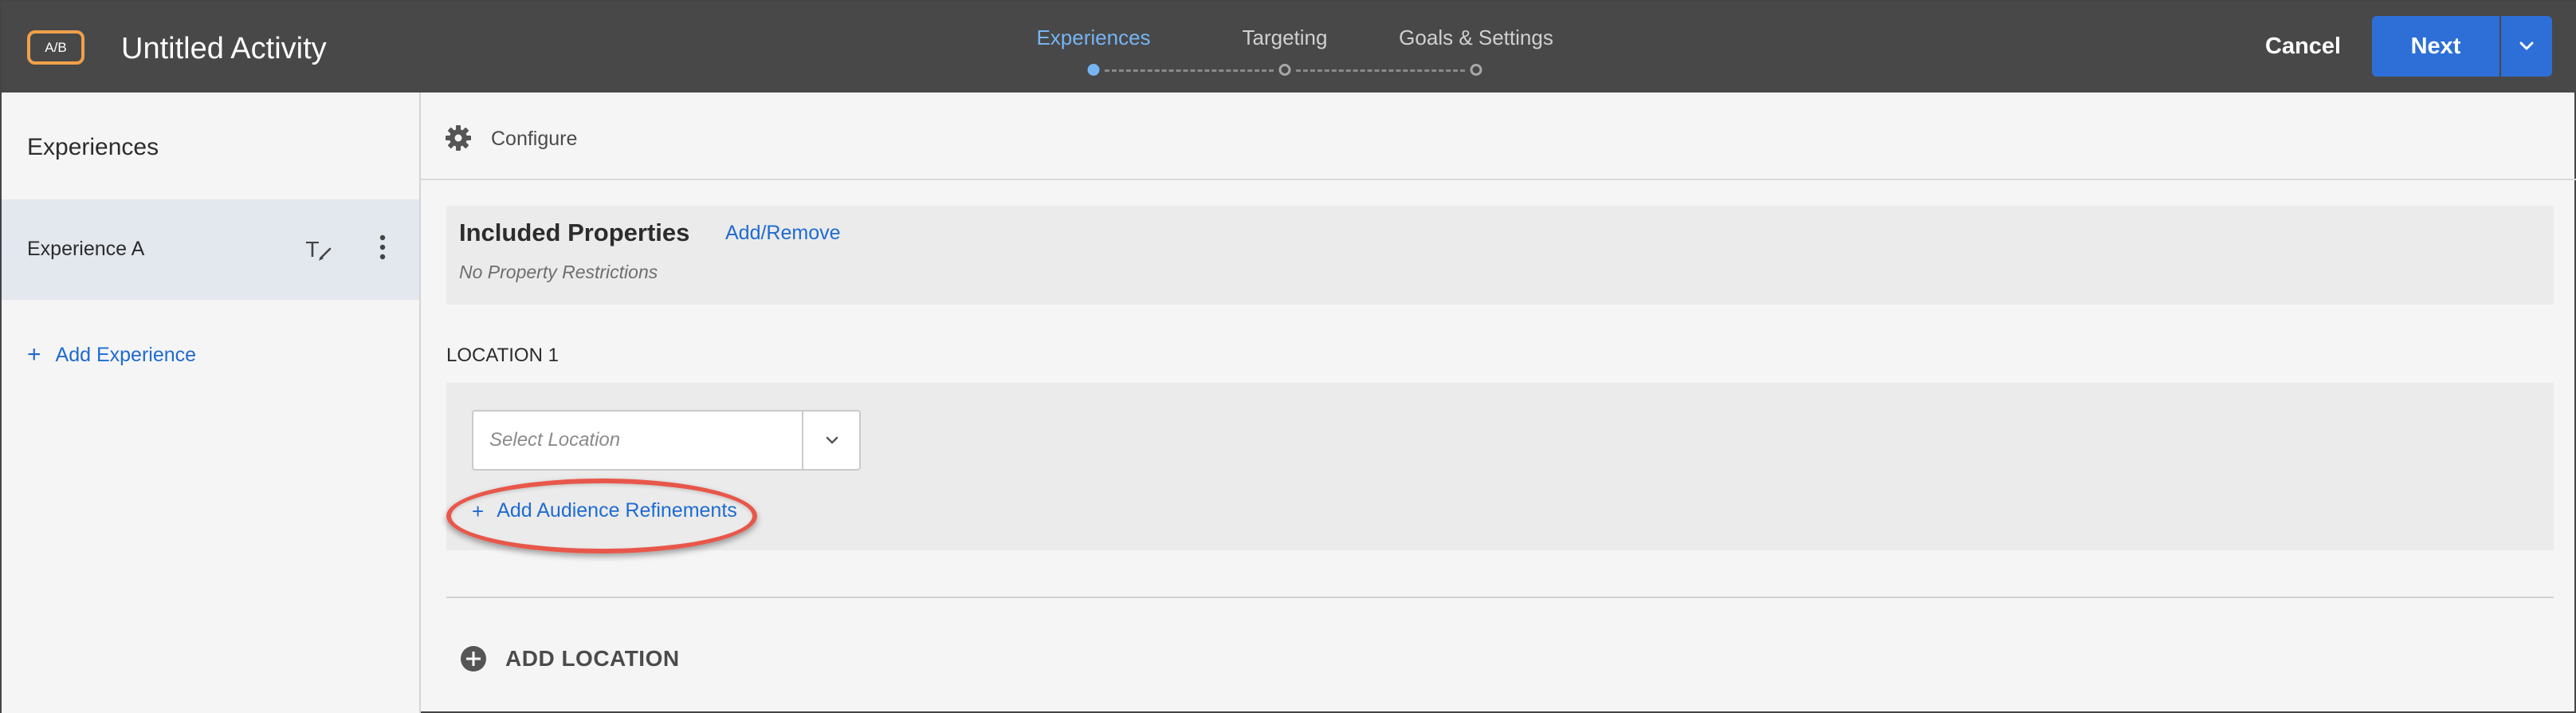  Describe the element at coordinates (783, 233) in the screenshot. I see `add-remove-link: Add/Remove` at that location.